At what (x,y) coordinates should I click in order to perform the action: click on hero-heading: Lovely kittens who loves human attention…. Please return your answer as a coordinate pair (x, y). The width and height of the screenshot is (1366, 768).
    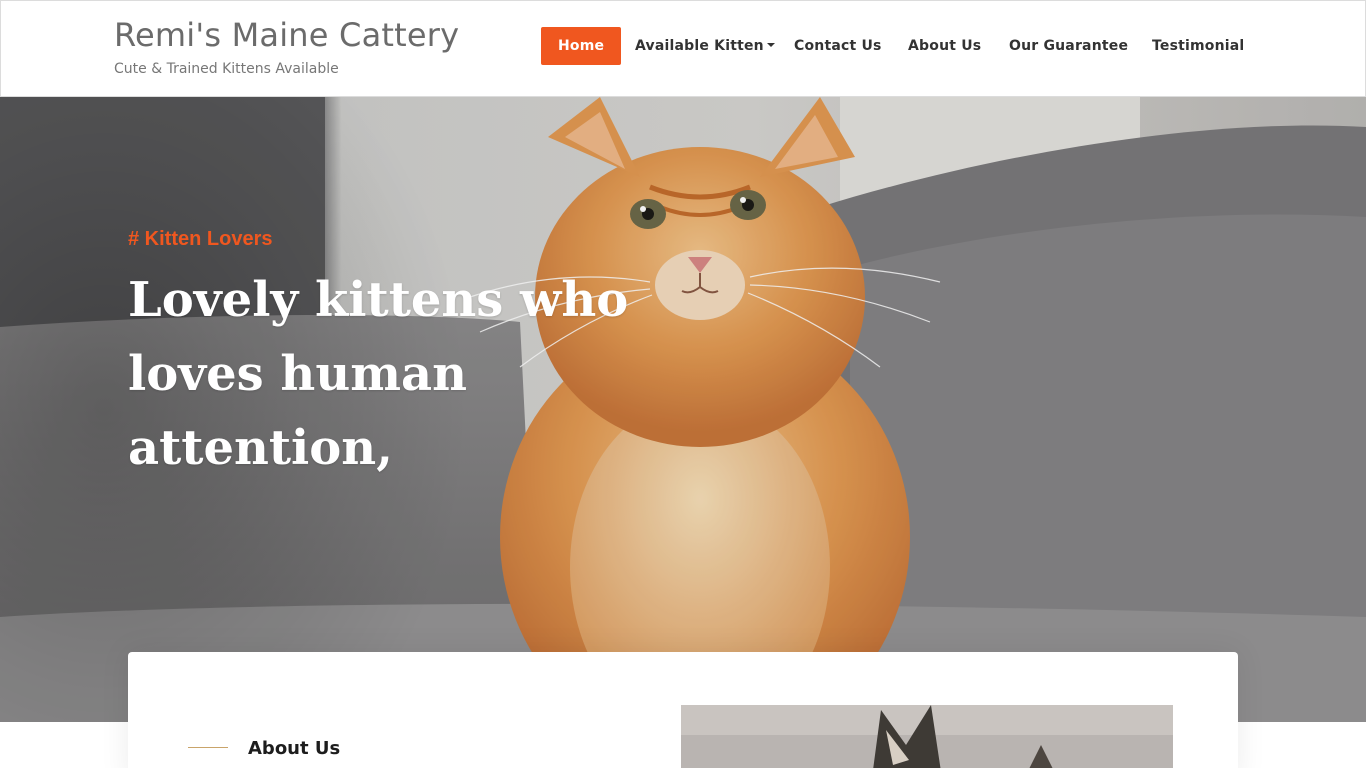
    Looking at the image, I should click on (378, 374).